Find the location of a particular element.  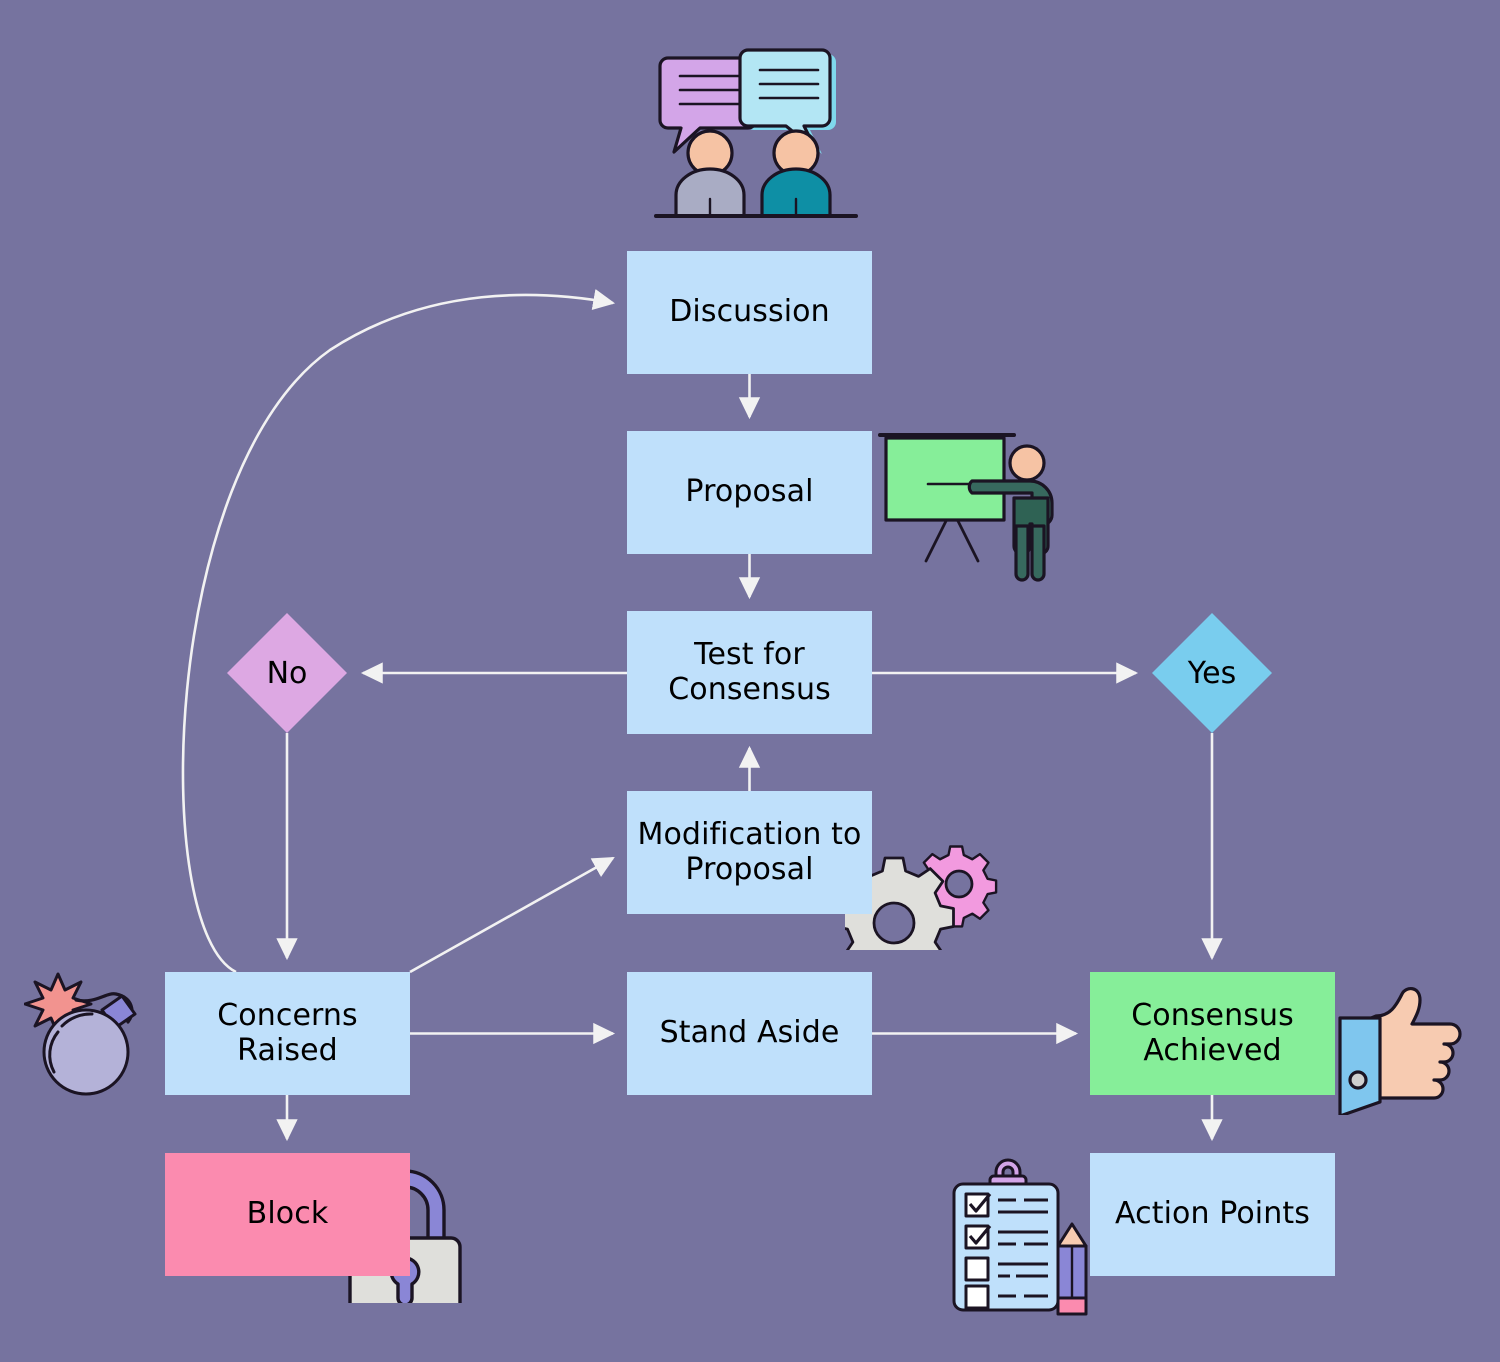

node-block: Block is located at coordinates (287, 1214).